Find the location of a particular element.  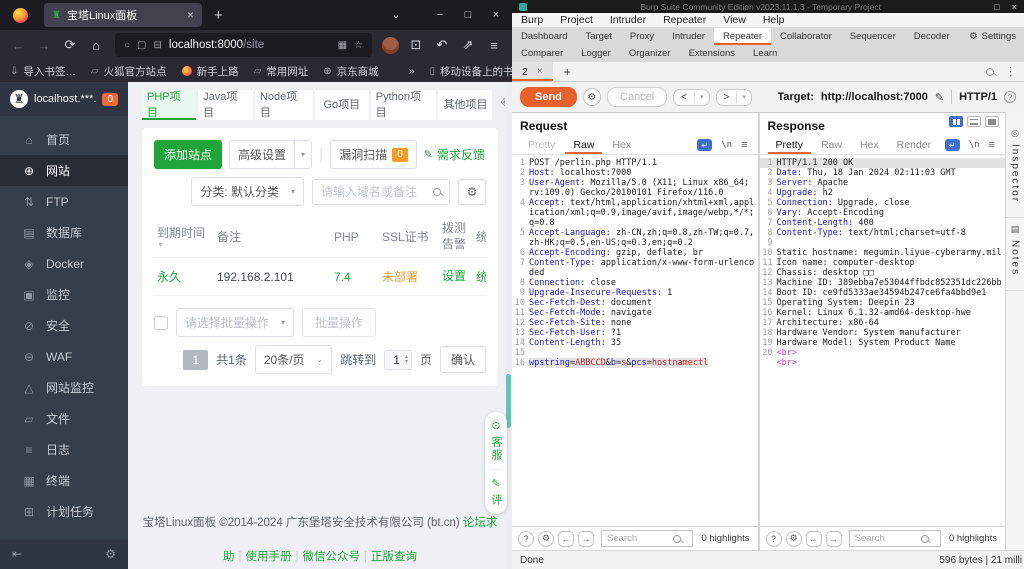

code-line: 5 Connection: Upgrade, close is located at coordinates (883, 203).